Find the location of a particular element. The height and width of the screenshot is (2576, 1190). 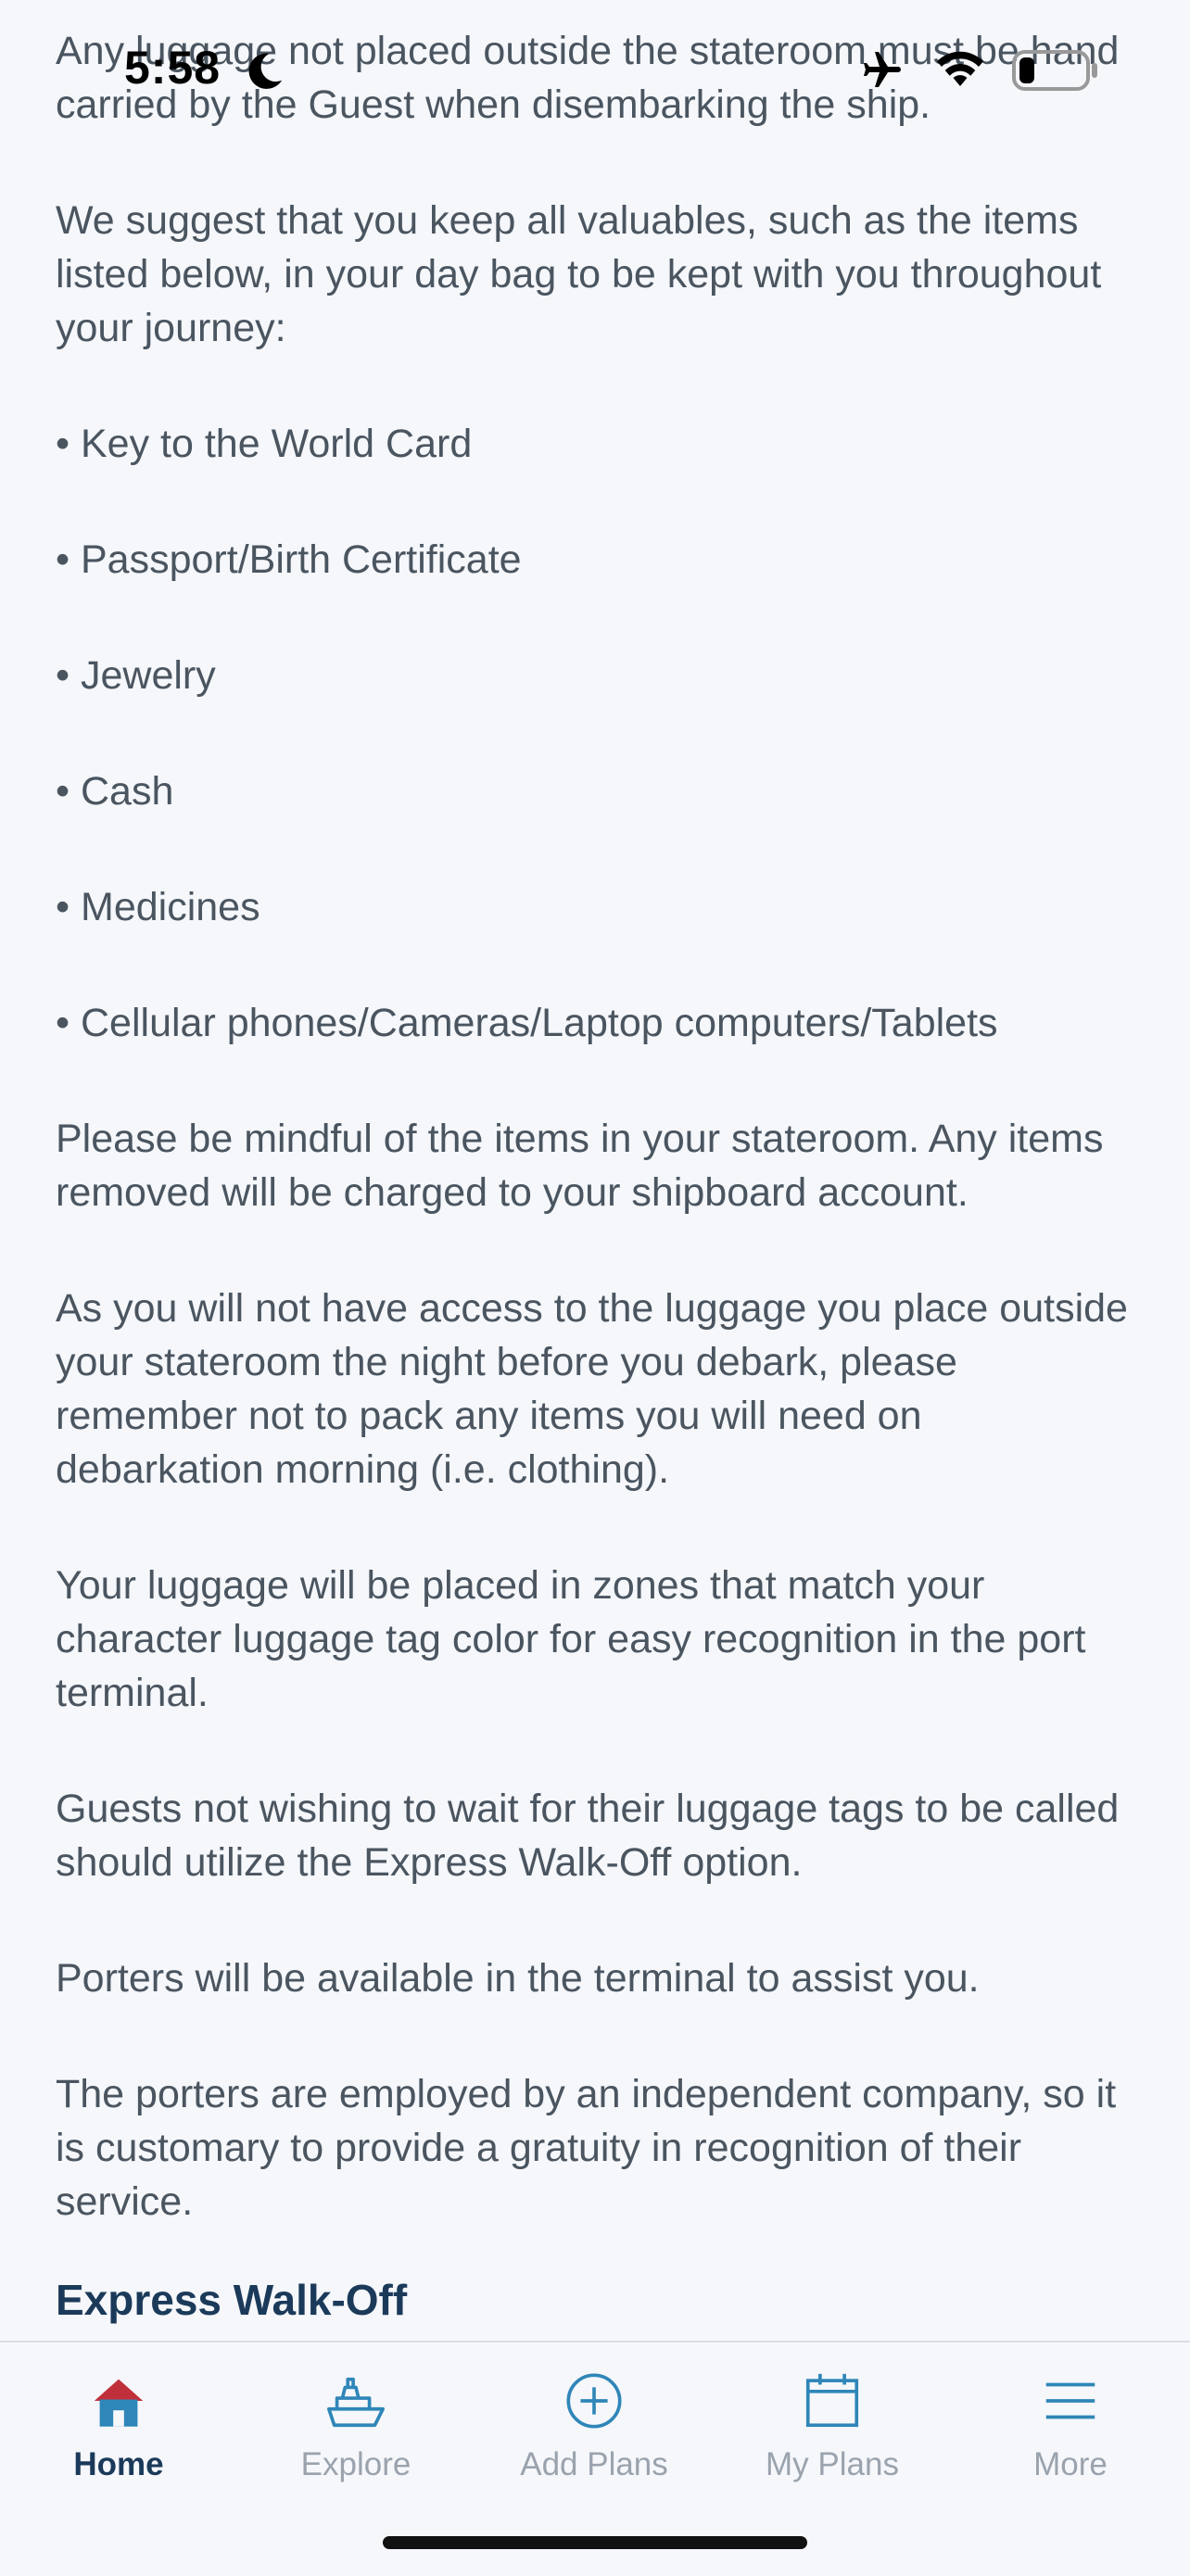

list-item: • Passport/Birth Certificate is located at coordinates (289, 559).